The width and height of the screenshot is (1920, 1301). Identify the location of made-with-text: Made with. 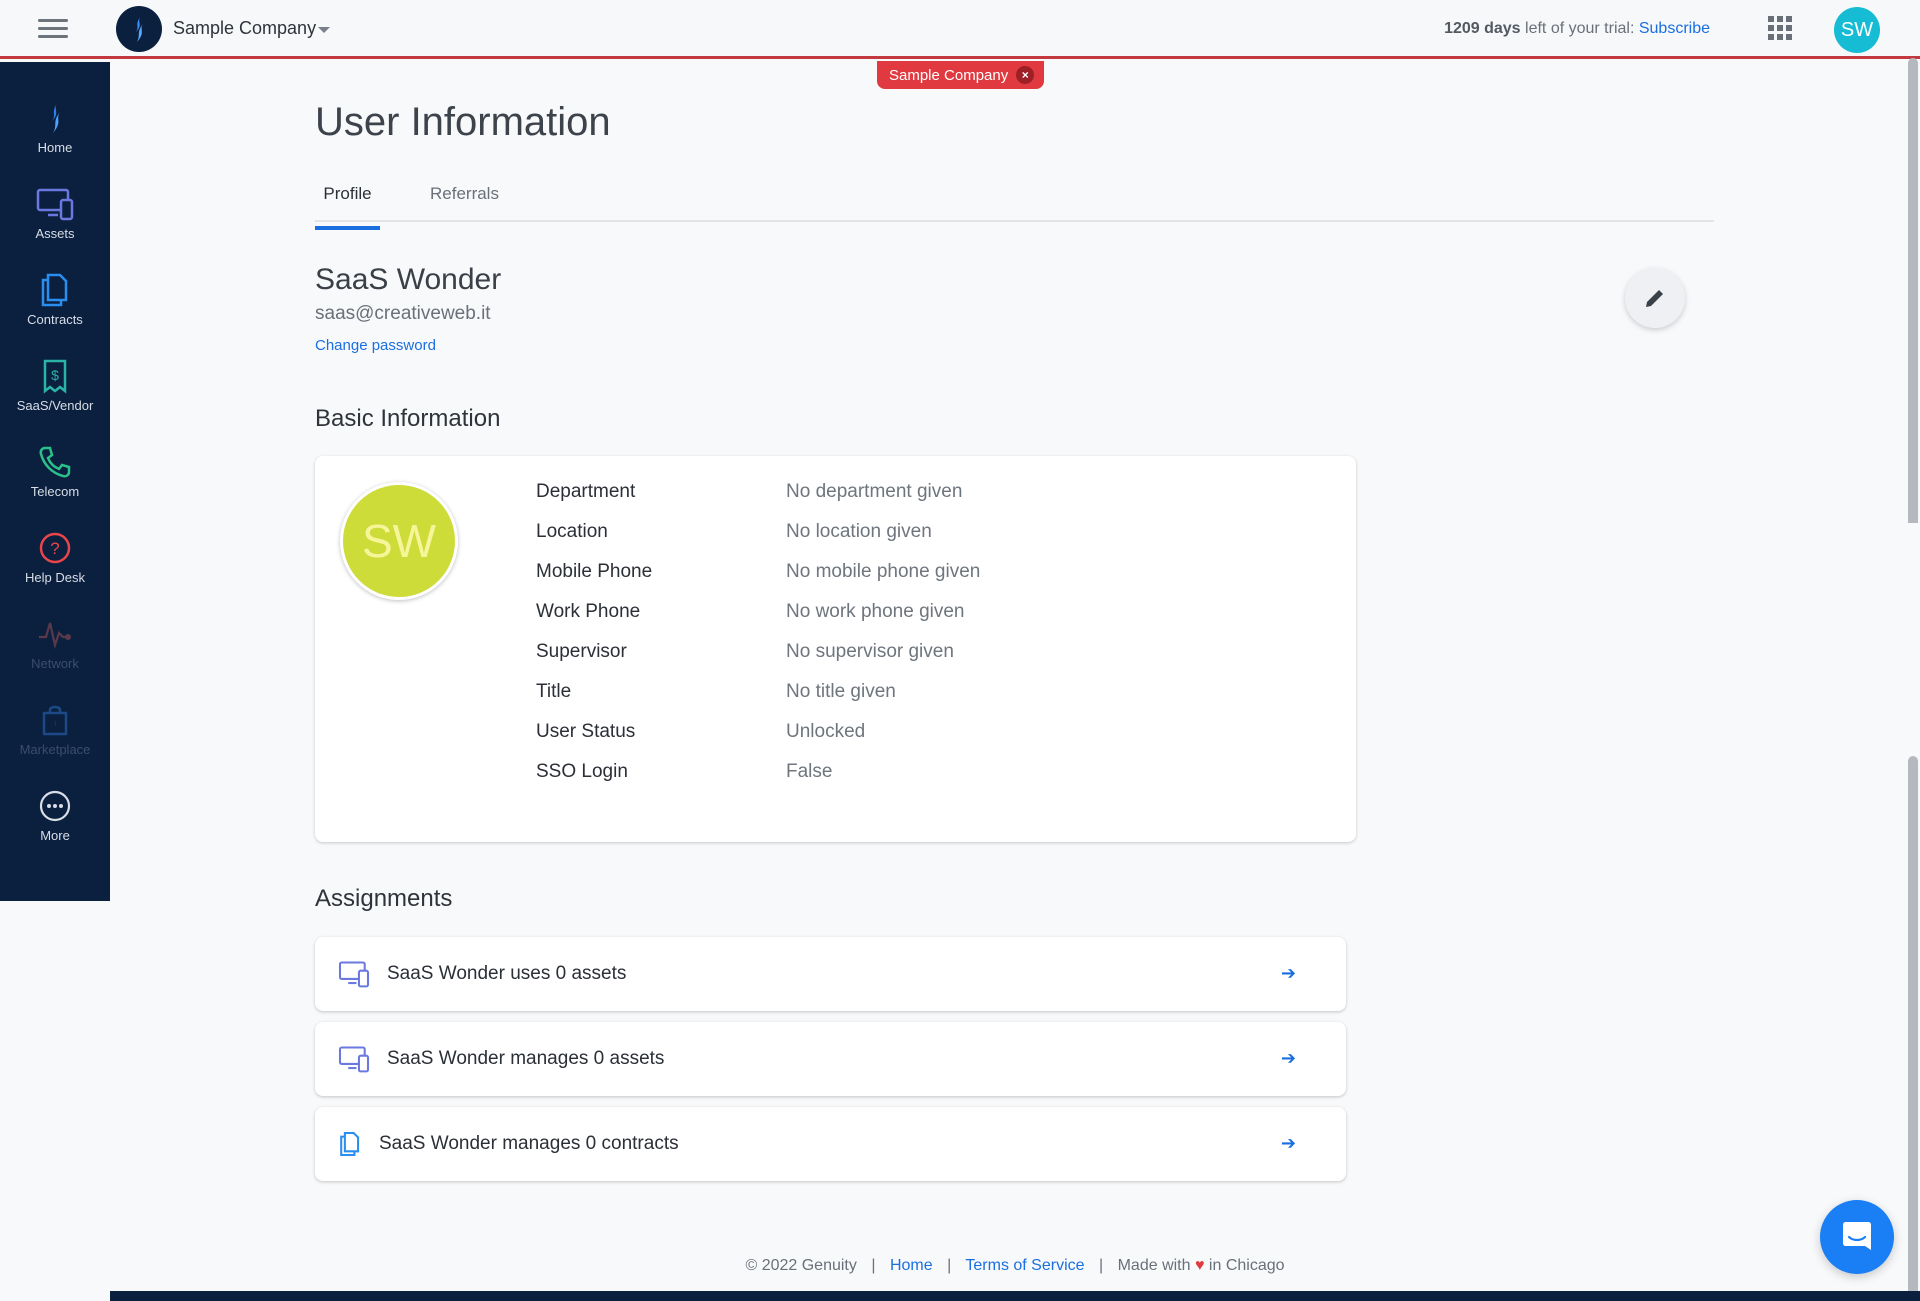
(1154, 1265).